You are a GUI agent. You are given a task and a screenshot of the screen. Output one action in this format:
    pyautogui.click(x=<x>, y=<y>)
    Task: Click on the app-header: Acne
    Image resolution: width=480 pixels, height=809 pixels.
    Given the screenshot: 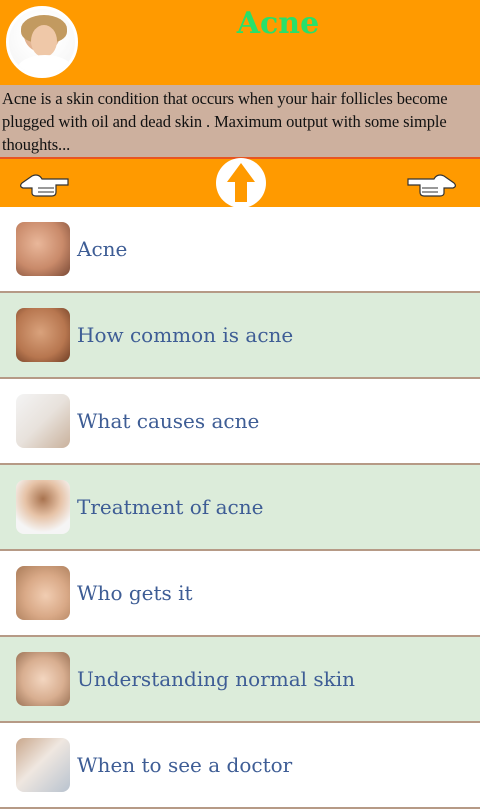 What is the action you would take?
    pyautogui.click(x=240, y=42)
    